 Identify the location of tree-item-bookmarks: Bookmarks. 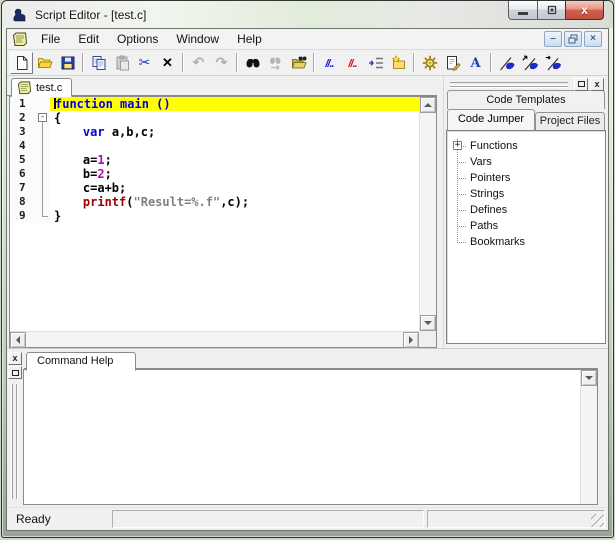
(526, 242).